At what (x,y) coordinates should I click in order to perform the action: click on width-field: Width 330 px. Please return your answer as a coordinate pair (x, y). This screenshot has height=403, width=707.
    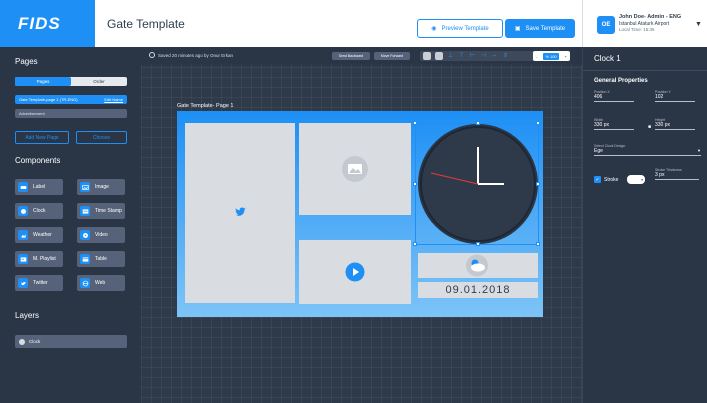
    Looking at the image, I should click on (614, 124).